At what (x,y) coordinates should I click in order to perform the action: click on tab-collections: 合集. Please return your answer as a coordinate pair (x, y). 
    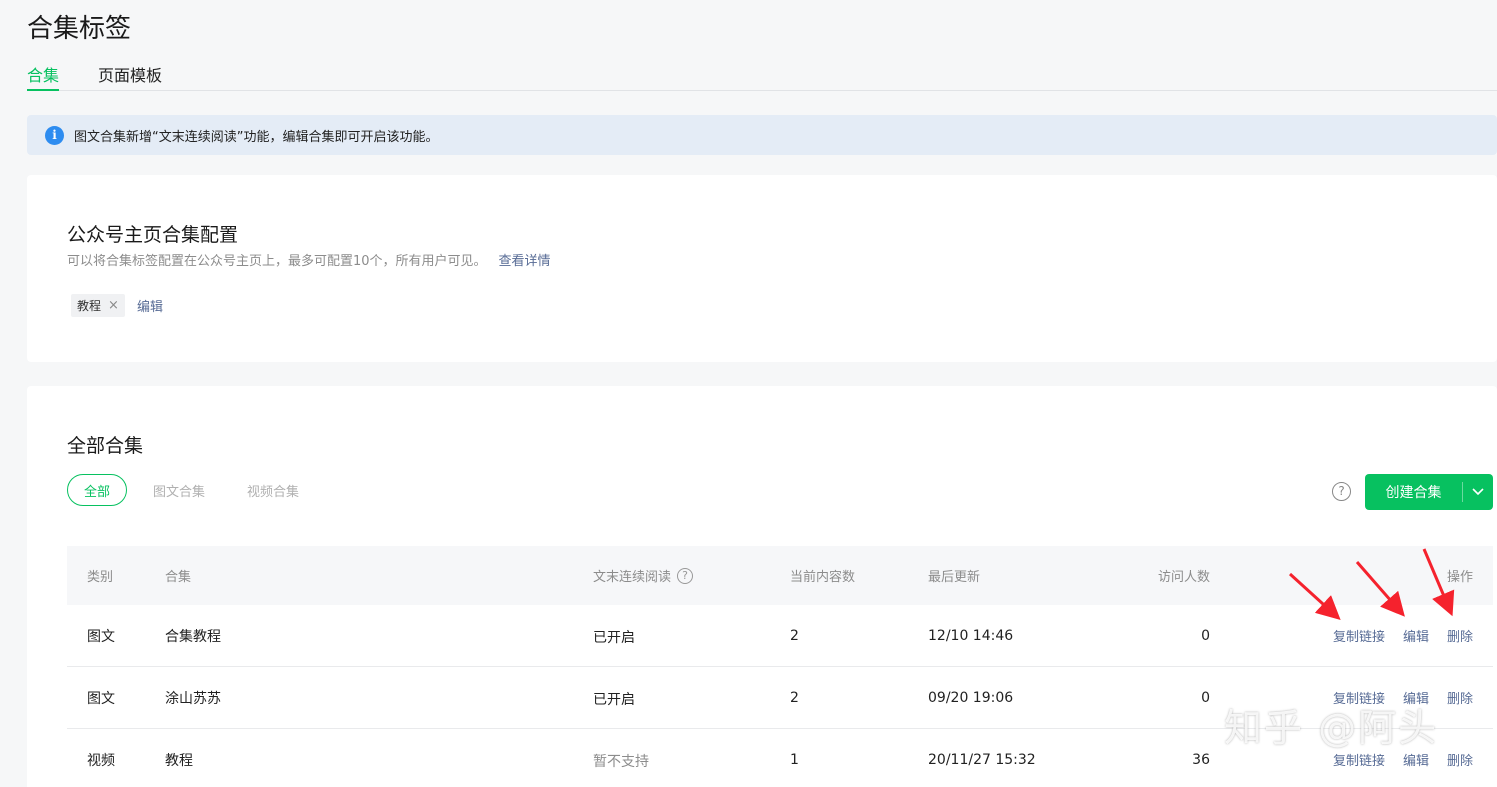
    Looking at the image, I should click on (43, 76).